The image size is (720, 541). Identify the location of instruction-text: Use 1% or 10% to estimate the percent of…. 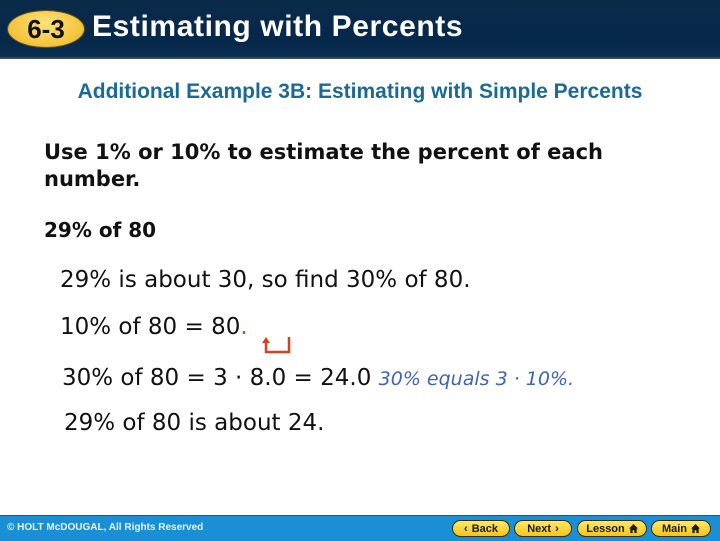
(323, 165).